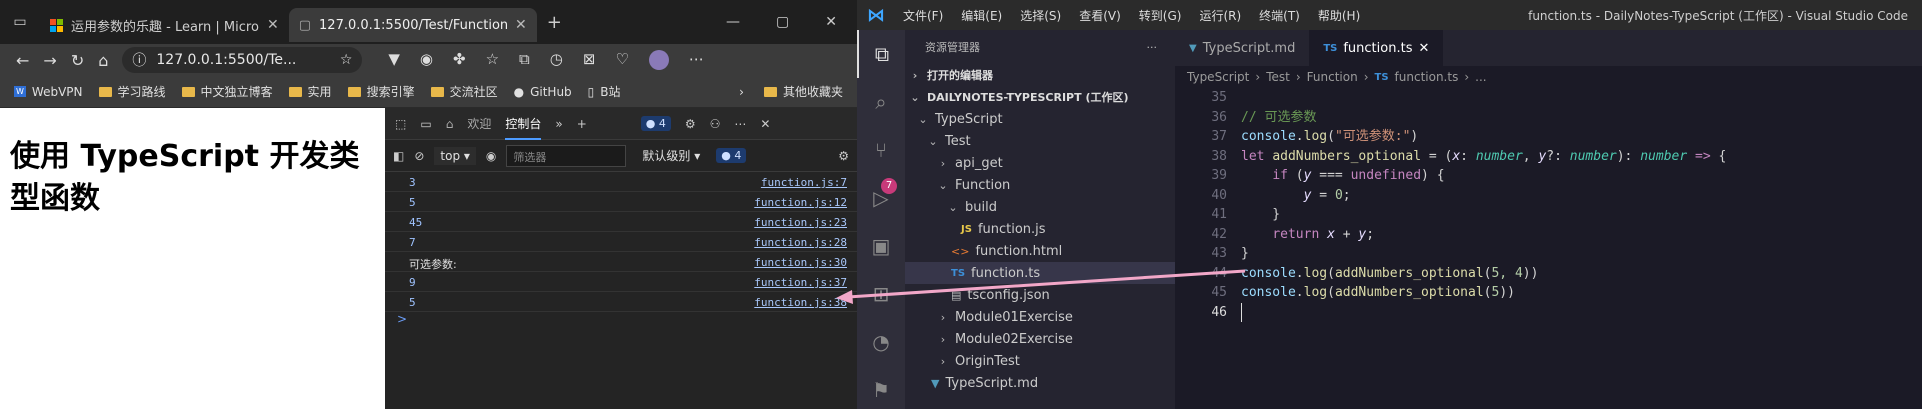 Image resolution: width=1922 pixels, height=409 pixels. I want to click on browser-essentials-icon: ♡, so click(621, 60).